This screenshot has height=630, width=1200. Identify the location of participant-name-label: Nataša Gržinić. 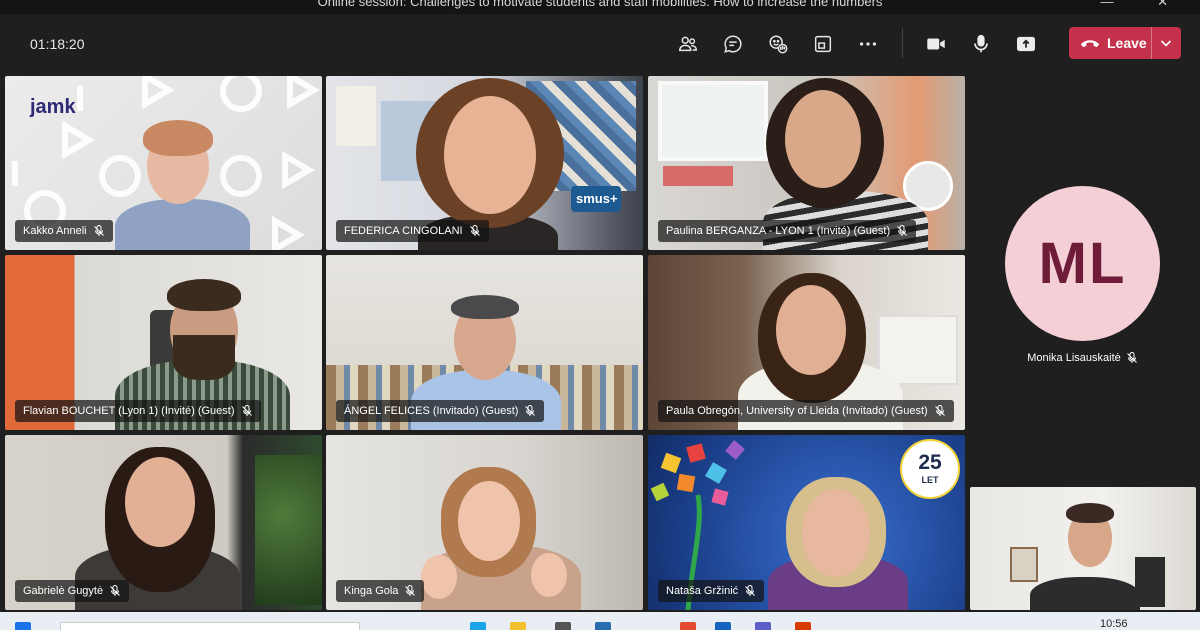
(711, 591).